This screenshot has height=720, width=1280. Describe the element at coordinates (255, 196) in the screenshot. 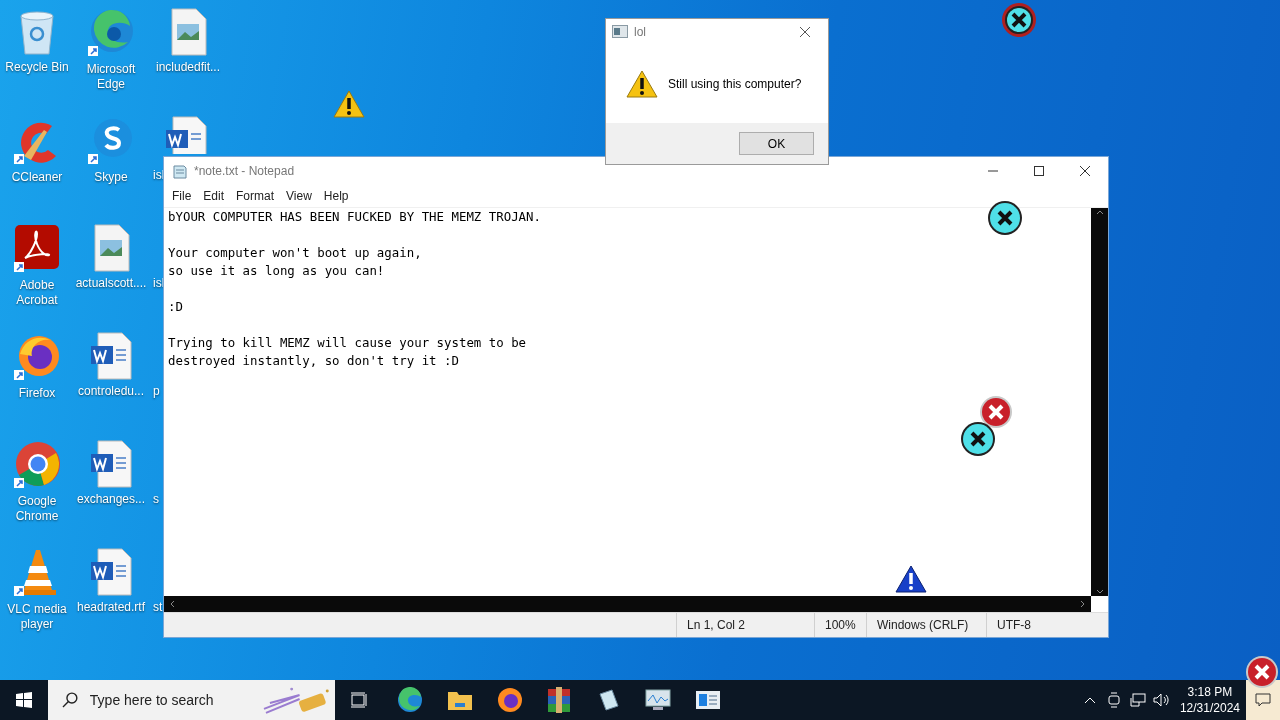

I see `menu-item: Format` at that location.